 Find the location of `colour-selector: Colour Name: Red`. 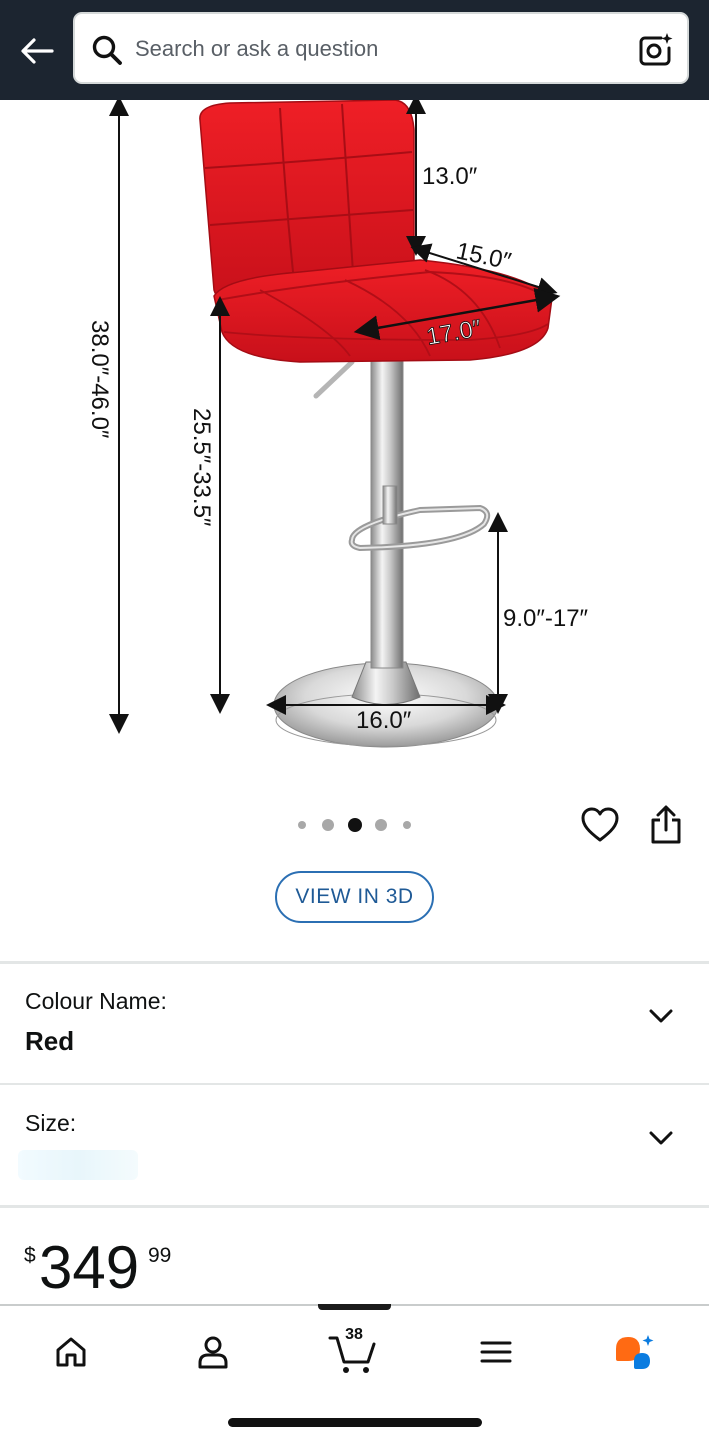

colour-selector: Colour Name: Red is located at coordinates (354, 1023).